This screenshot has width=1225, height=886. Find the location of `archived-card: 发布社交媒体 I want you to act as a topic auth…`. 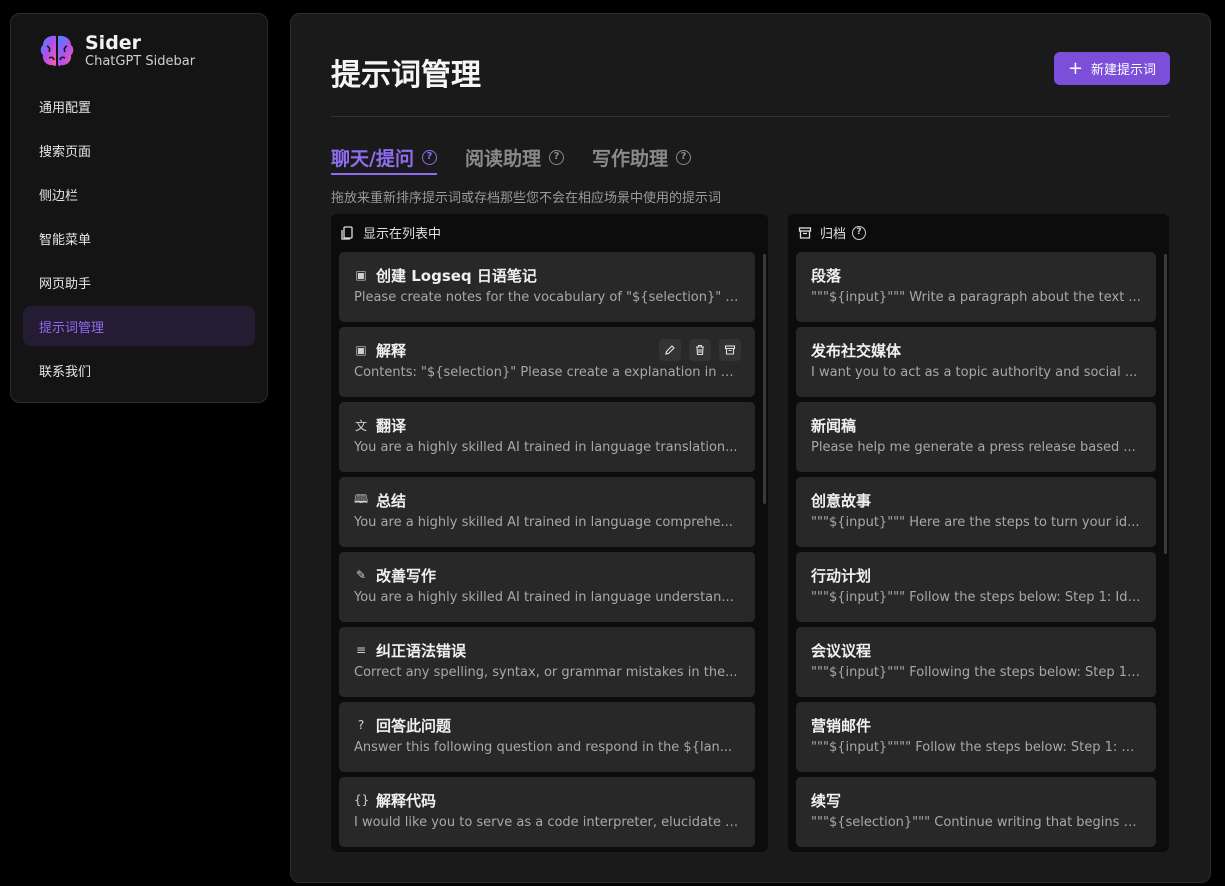

archived-card: 发布社交媒体 I want you to act as a topic auth… is located at coordinates (976, 362).